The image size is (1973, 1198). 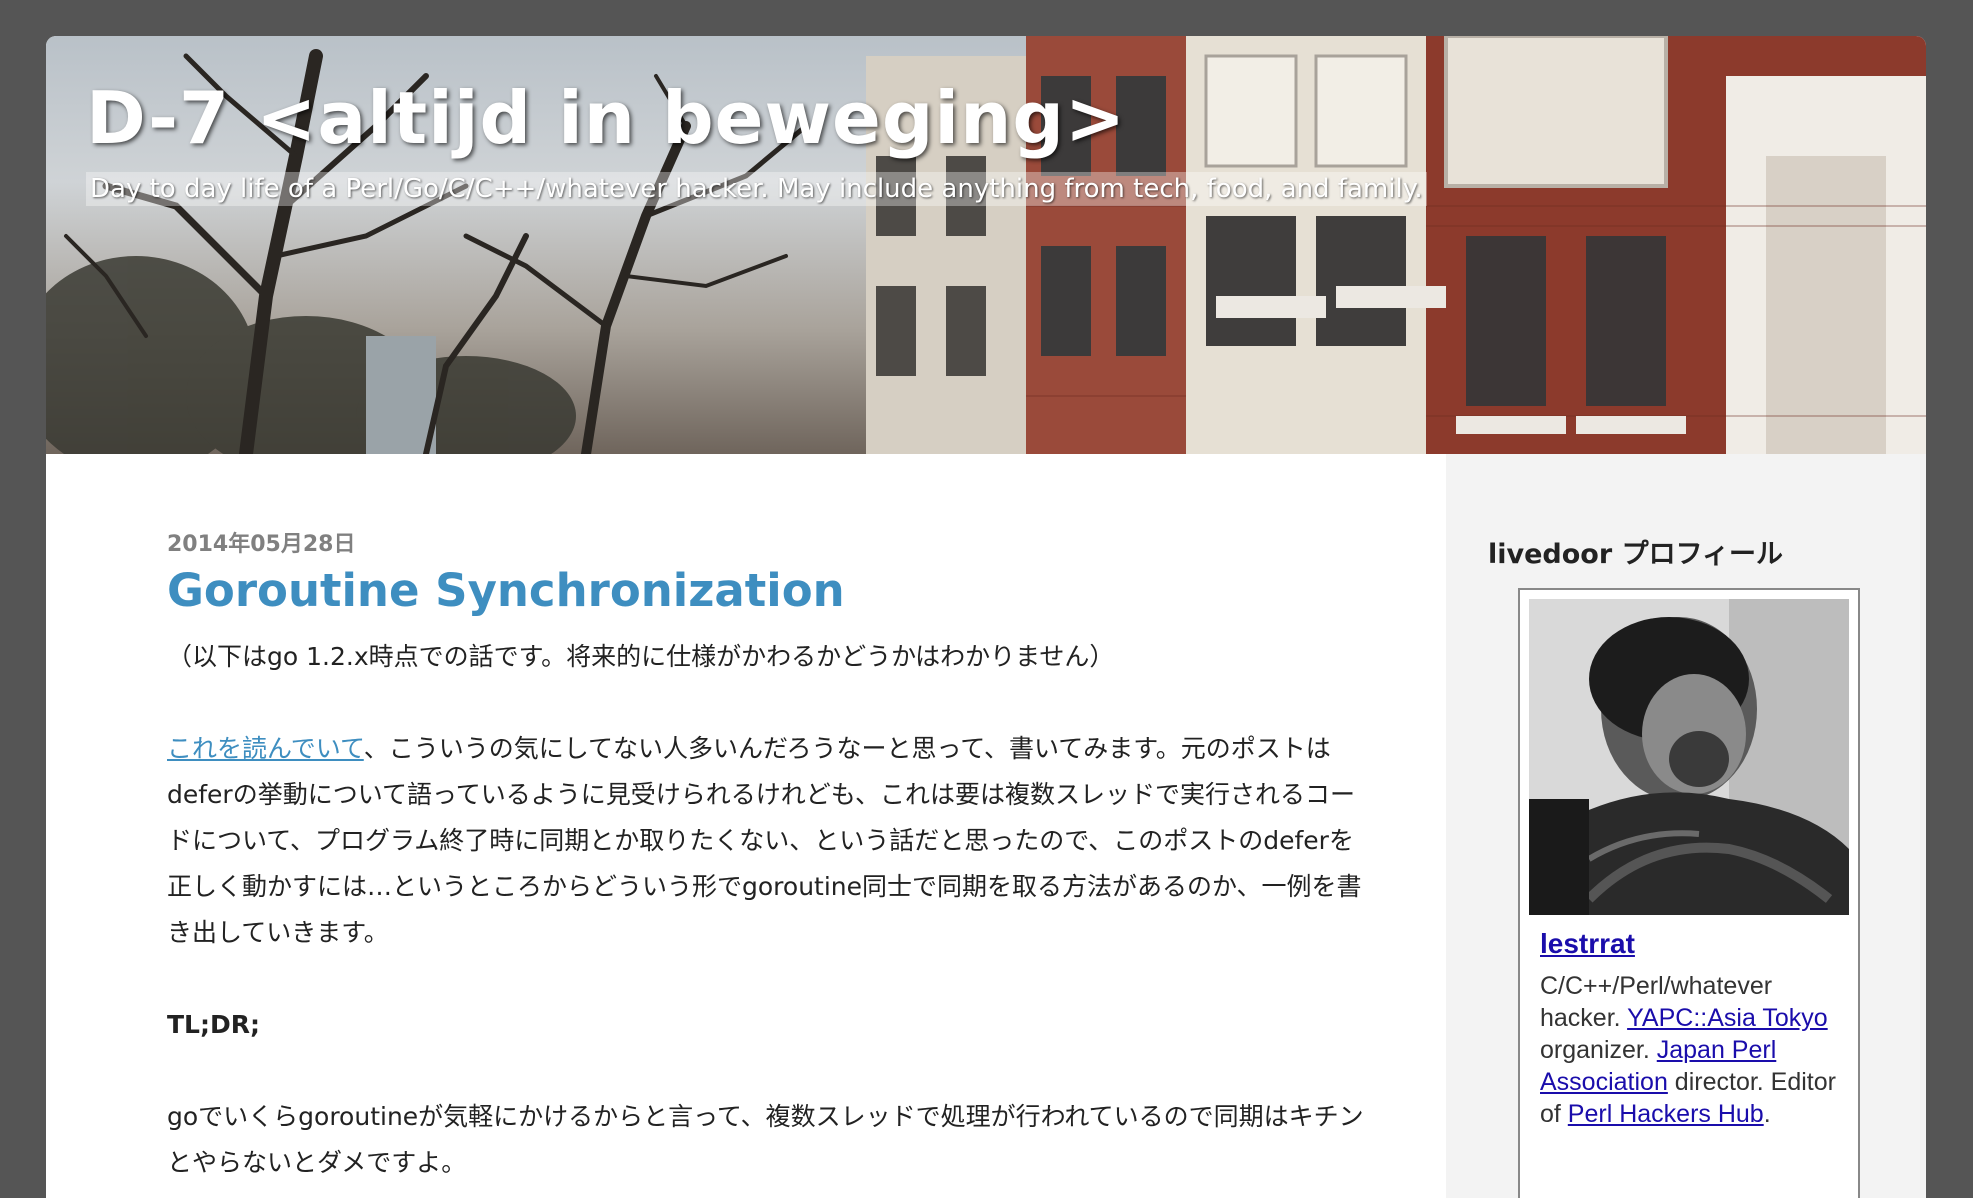 What do you see at coordinates (265, 748) in the screenshot?
I see `post-link: これを読んでいて` at bounding box center [265, 748].